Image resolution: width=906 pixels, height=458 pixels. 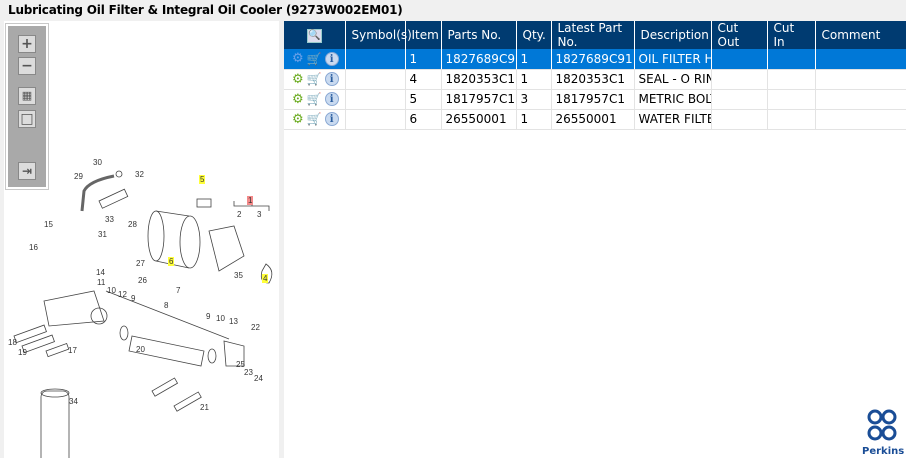 What do you see at coordinates (220, 318) in the screenshot?
I see `callout-10b: 10` at bounding box center [220, 318].